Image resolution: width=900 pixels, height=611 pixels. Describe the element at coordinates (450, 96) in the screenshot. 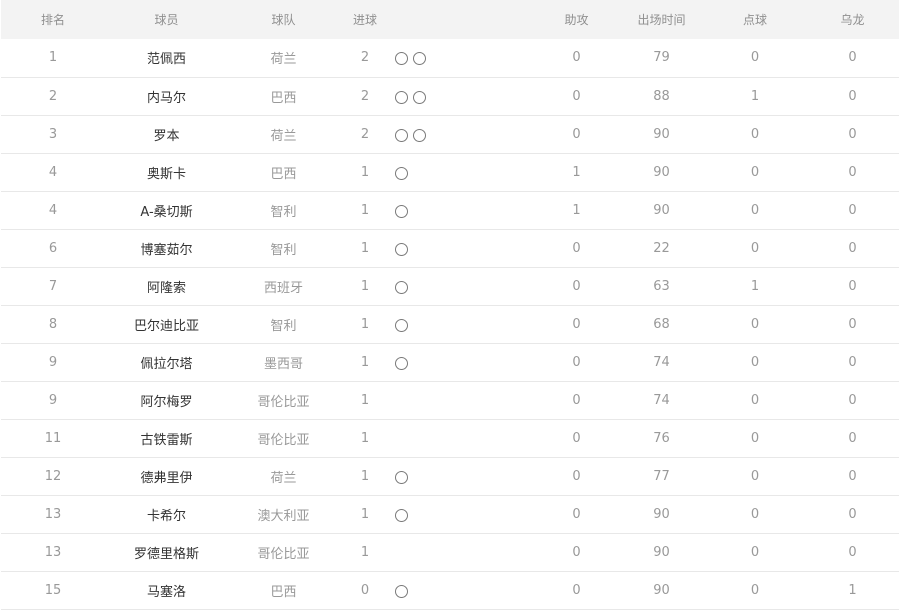

I see `table-row: 2 内马尔 巴西 2 0 88 1 0` at that location.